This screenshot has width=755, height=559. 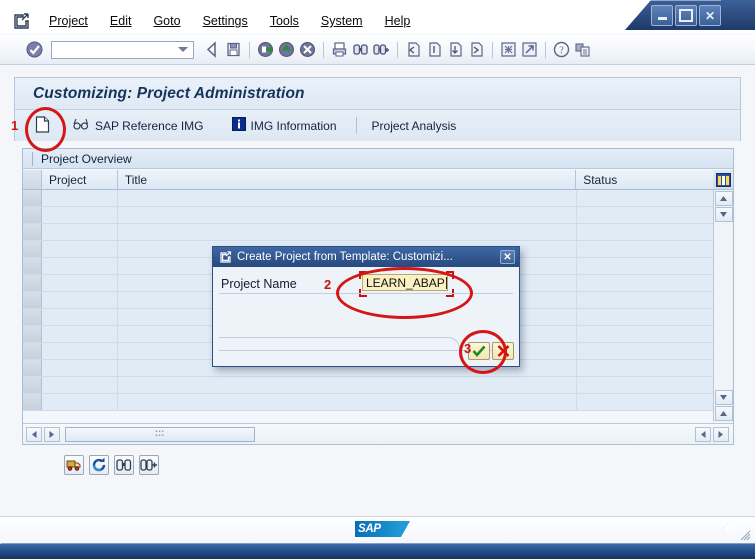 What do you see at coordinates (723, 397) in the screenshot?
I see `scroll-down-page-button` at bounding box center [723, 397].